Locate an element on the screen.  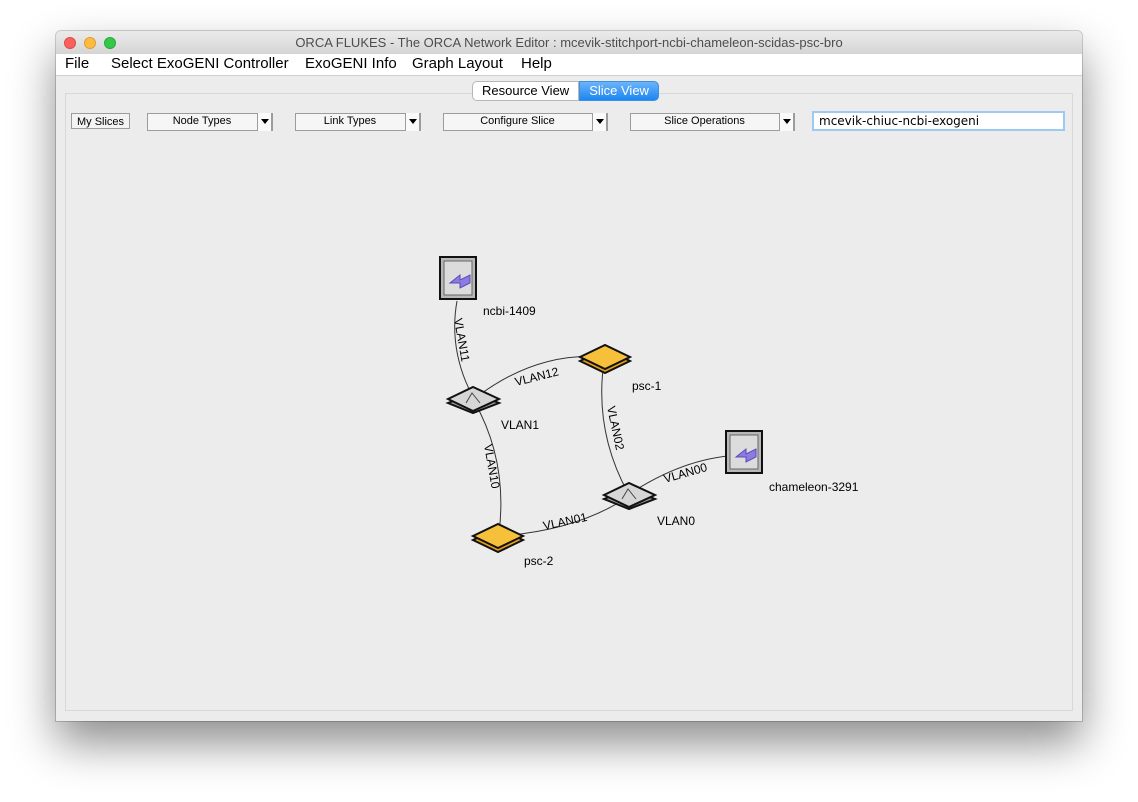
edge-label-vlan10: VLAN10 is located at coordinates (492, 466).